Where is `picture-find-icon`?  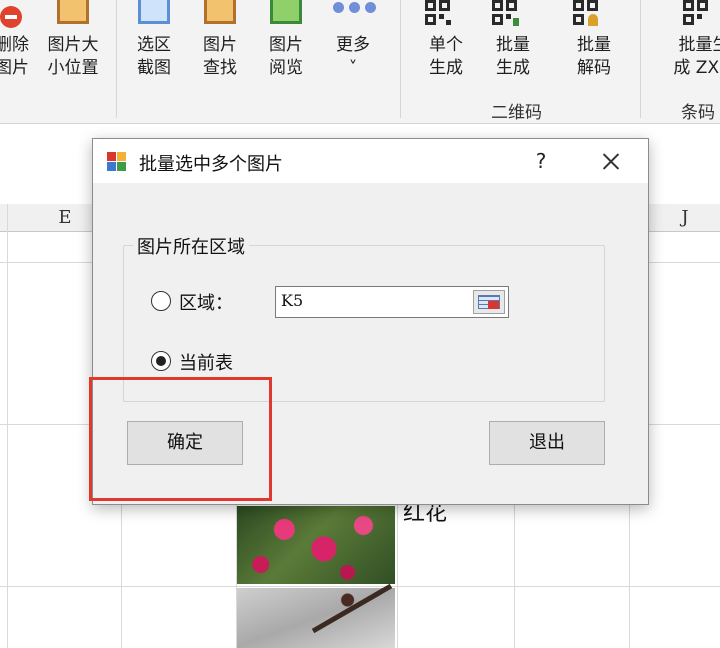 picture-find-icon is located at coordinates (220, 12).